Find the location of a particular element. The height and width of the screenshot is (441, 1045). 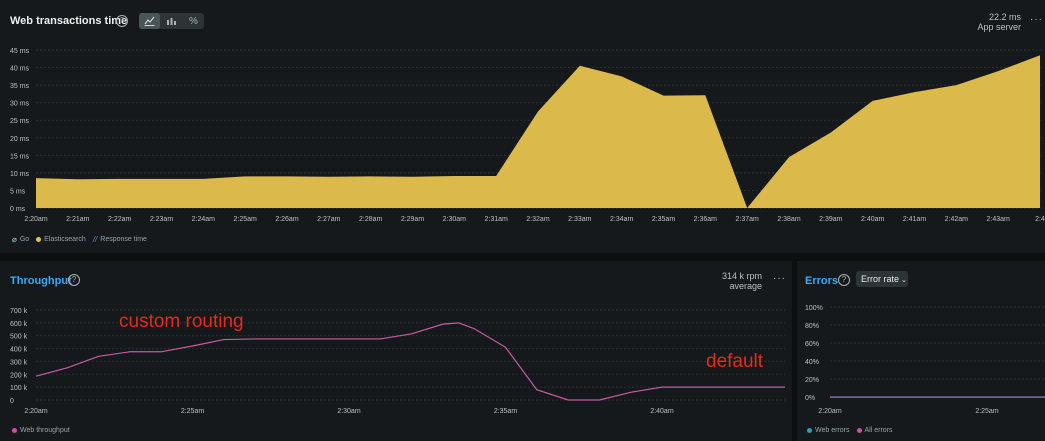

x-tick-label: 2:33am is located at coordinates (580, 219).